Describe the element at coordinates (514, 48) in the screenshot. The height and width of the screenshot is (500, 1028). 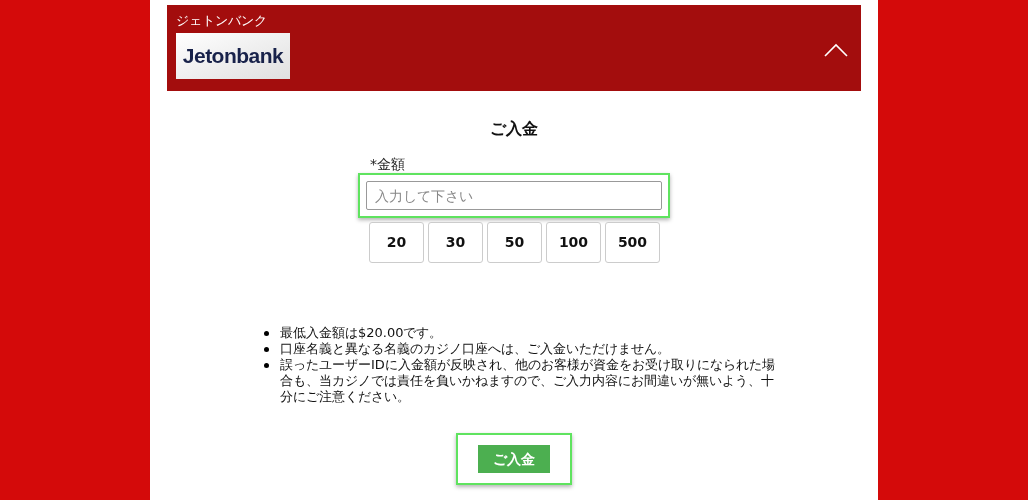
I see `payment-method-header: ジェトンバンク Jetonbank` at that location.